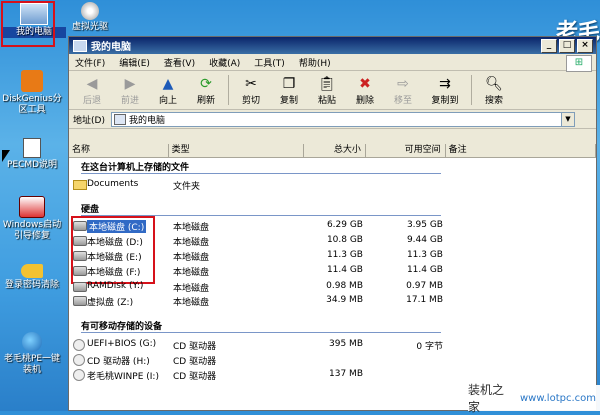 The height and width of the screenshot is (415, 600). What do you see at coordinates (251, 84) in the screenshot?
I see `scissors-icon: ✂` at bounding box center [251, 84].